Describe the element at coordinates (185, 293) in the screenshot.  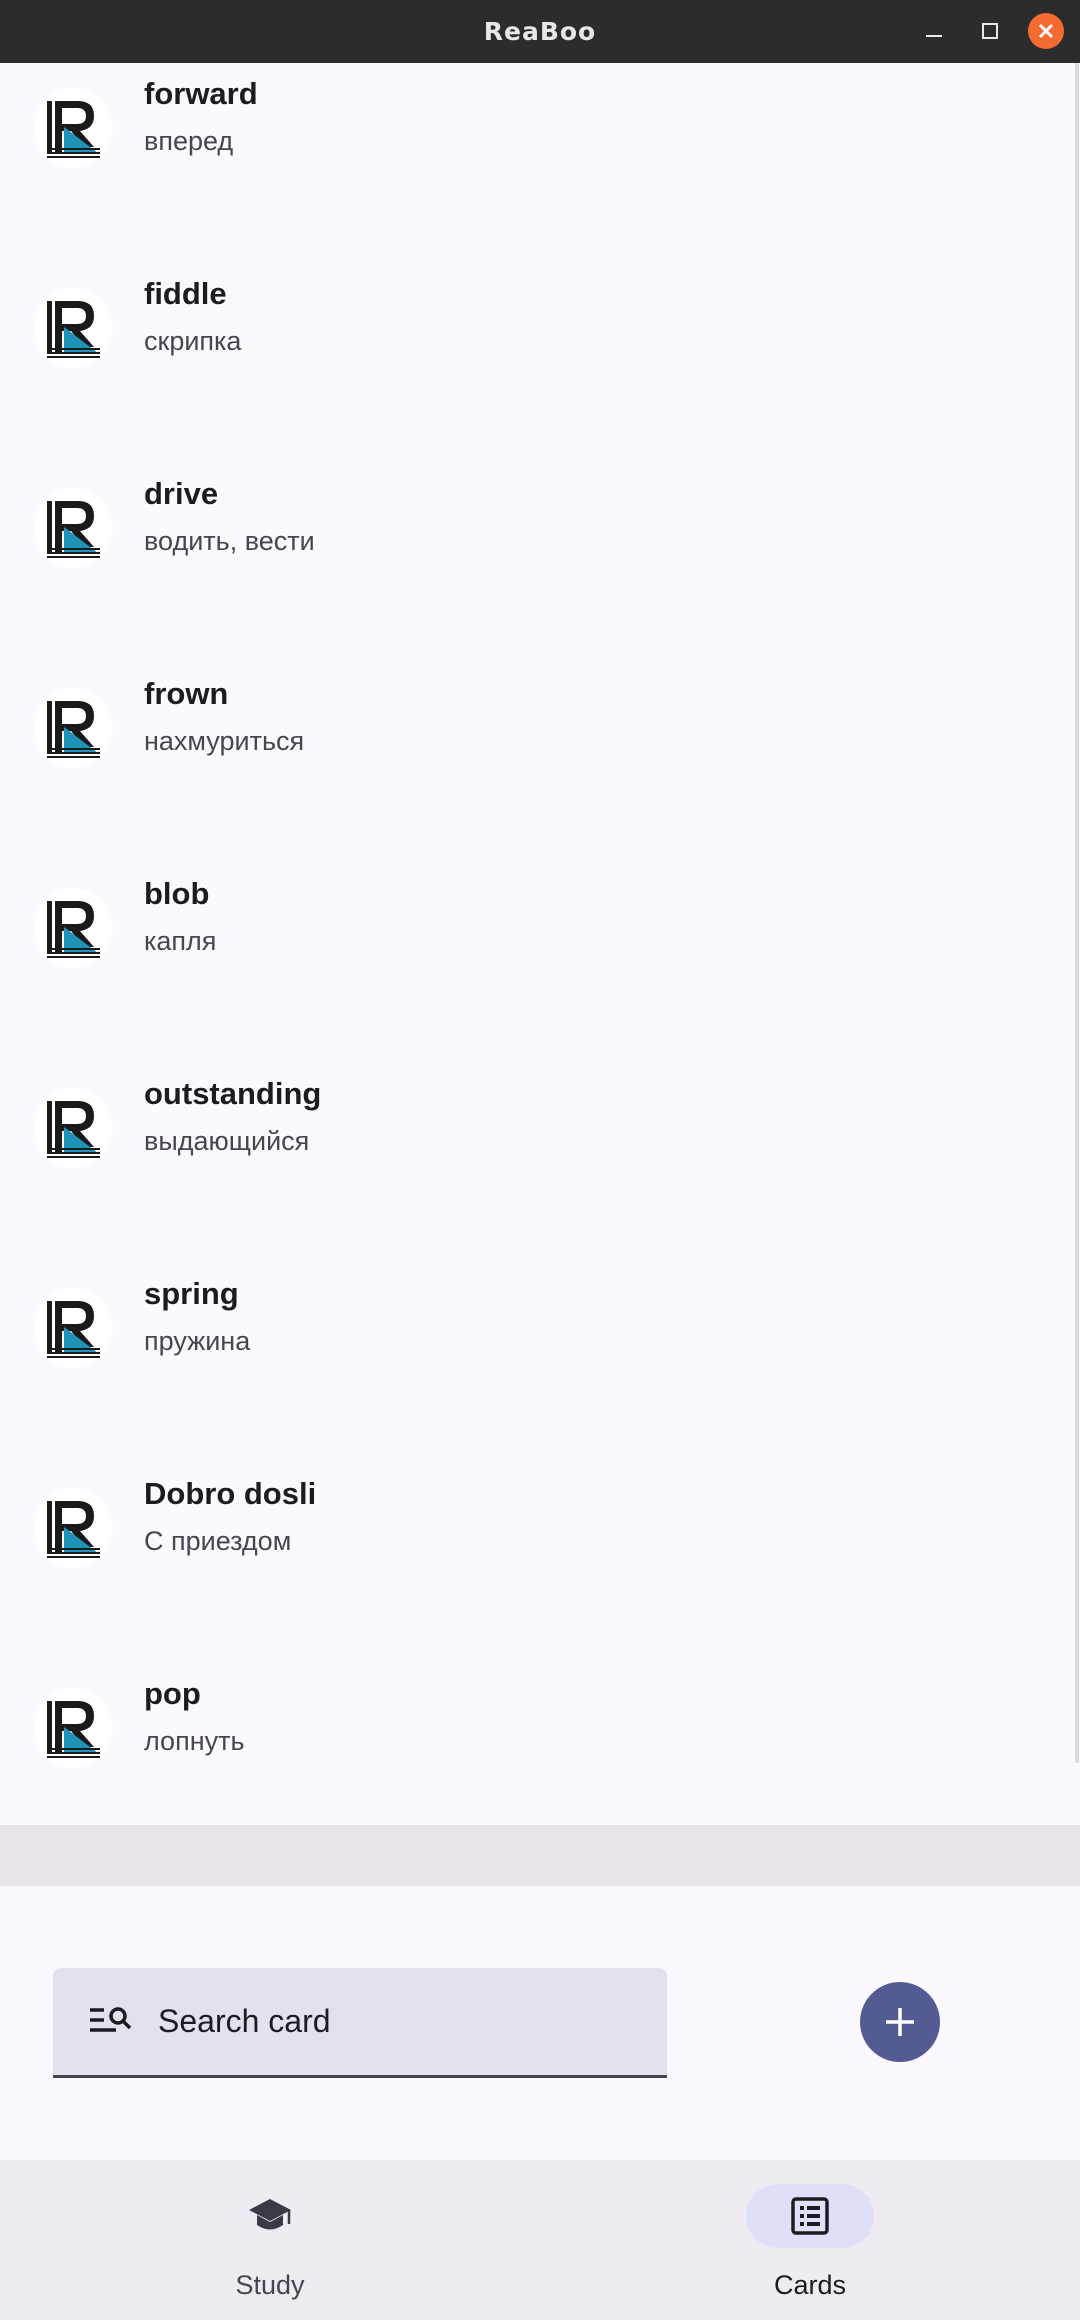
I see `card-word: fiddle` at that location.